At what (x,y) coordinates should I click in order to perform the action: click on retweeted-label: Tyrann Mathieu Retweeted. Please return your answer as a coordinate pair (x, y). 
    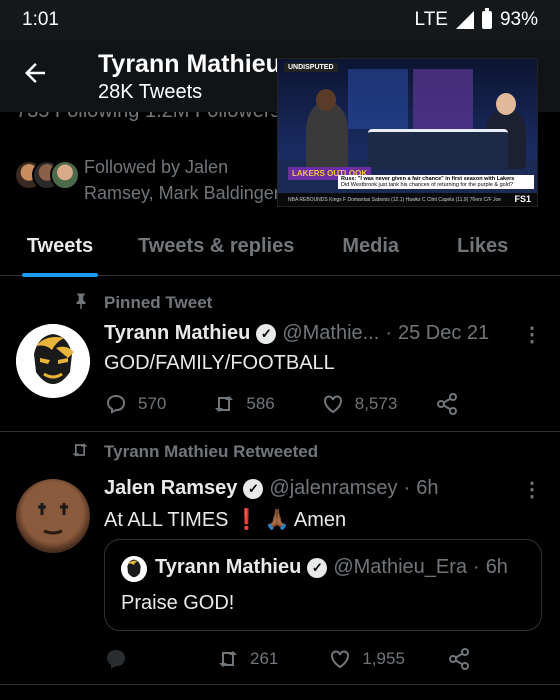
    Looking at the image, I should click on (192, 452).